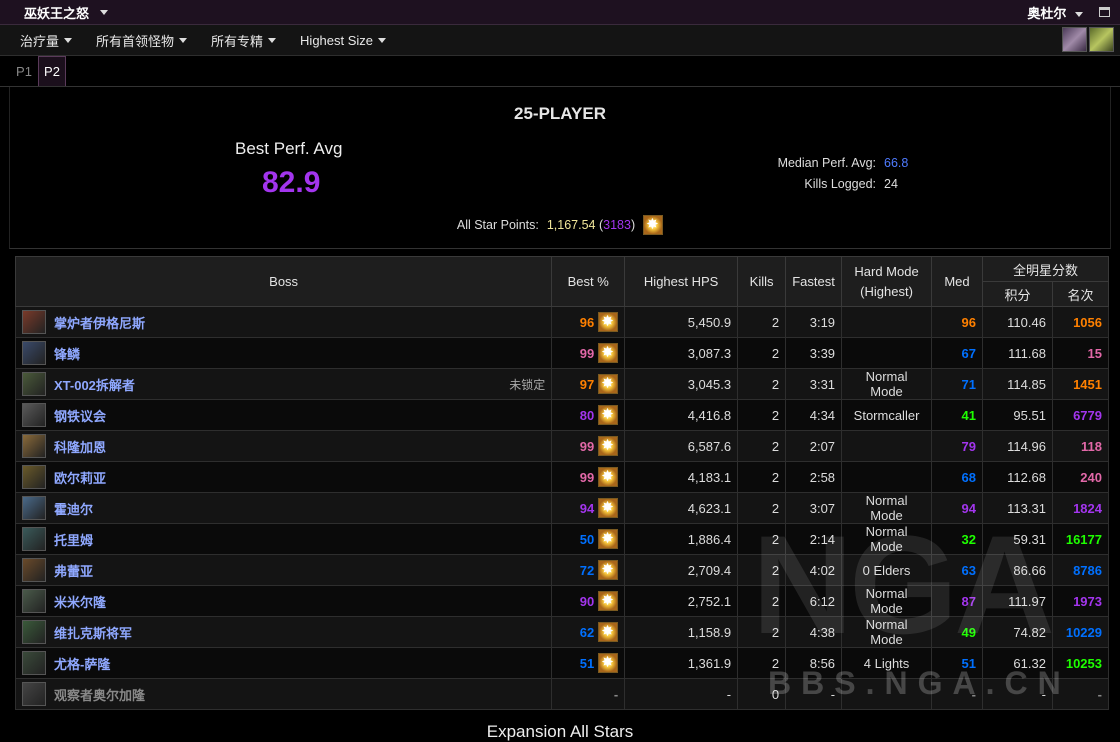 This screenshot has height=742, width=1120. What do you see at coordinates (957, 570) in the screenshot?
I see `median-cell: 63` at bounding box center [957, 570].